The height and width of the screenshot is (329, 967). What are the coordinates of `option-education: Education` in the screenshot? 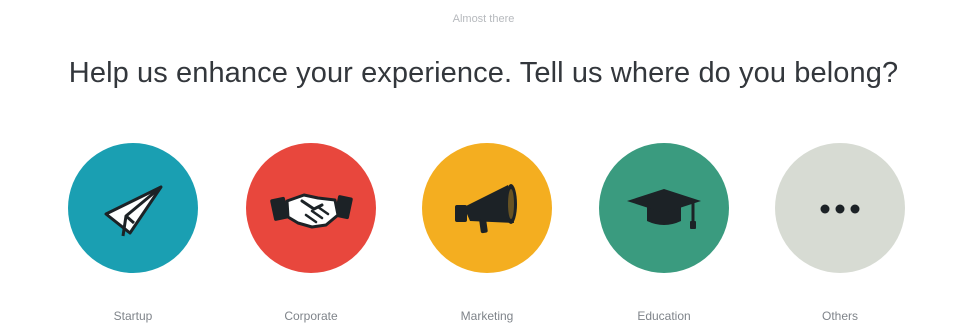 It's located at (664, 236).